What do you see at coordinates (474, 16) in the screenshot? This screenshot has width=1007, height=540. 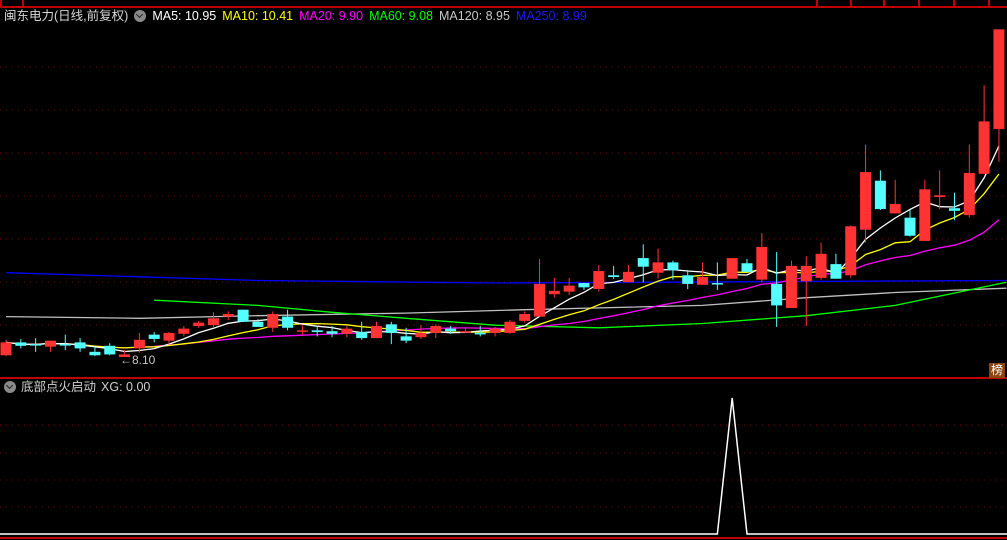 I see `ma120-label: MA120: 8.95` at bounding box center [474, 16].